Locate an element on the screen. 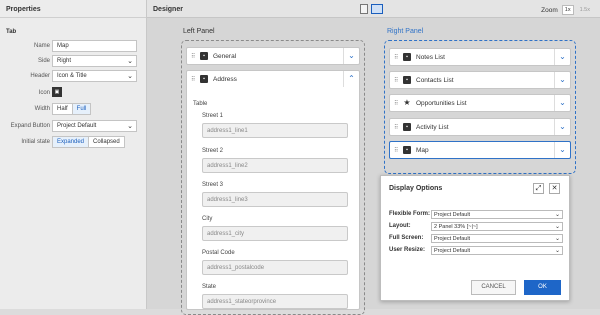 This screenshot has height=315, width=600. initial-row: Initial state Expanded Collapsed is located at coordinates (73, 142).